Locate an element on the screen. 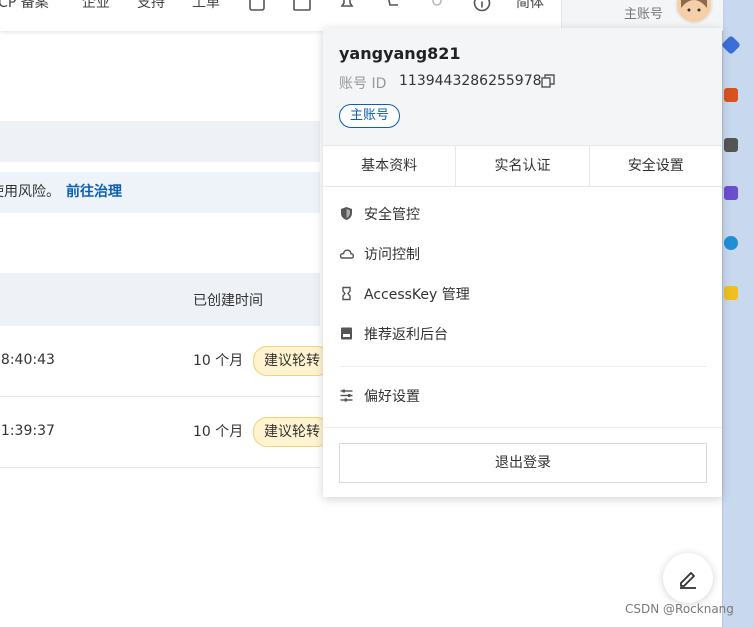  nav-icp: ICP 备案 is located at coordinates (24, 6).